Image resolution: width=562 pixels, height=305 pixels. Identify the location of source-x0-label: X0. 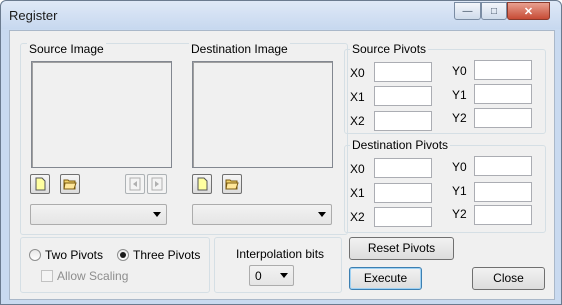
(357, 73).